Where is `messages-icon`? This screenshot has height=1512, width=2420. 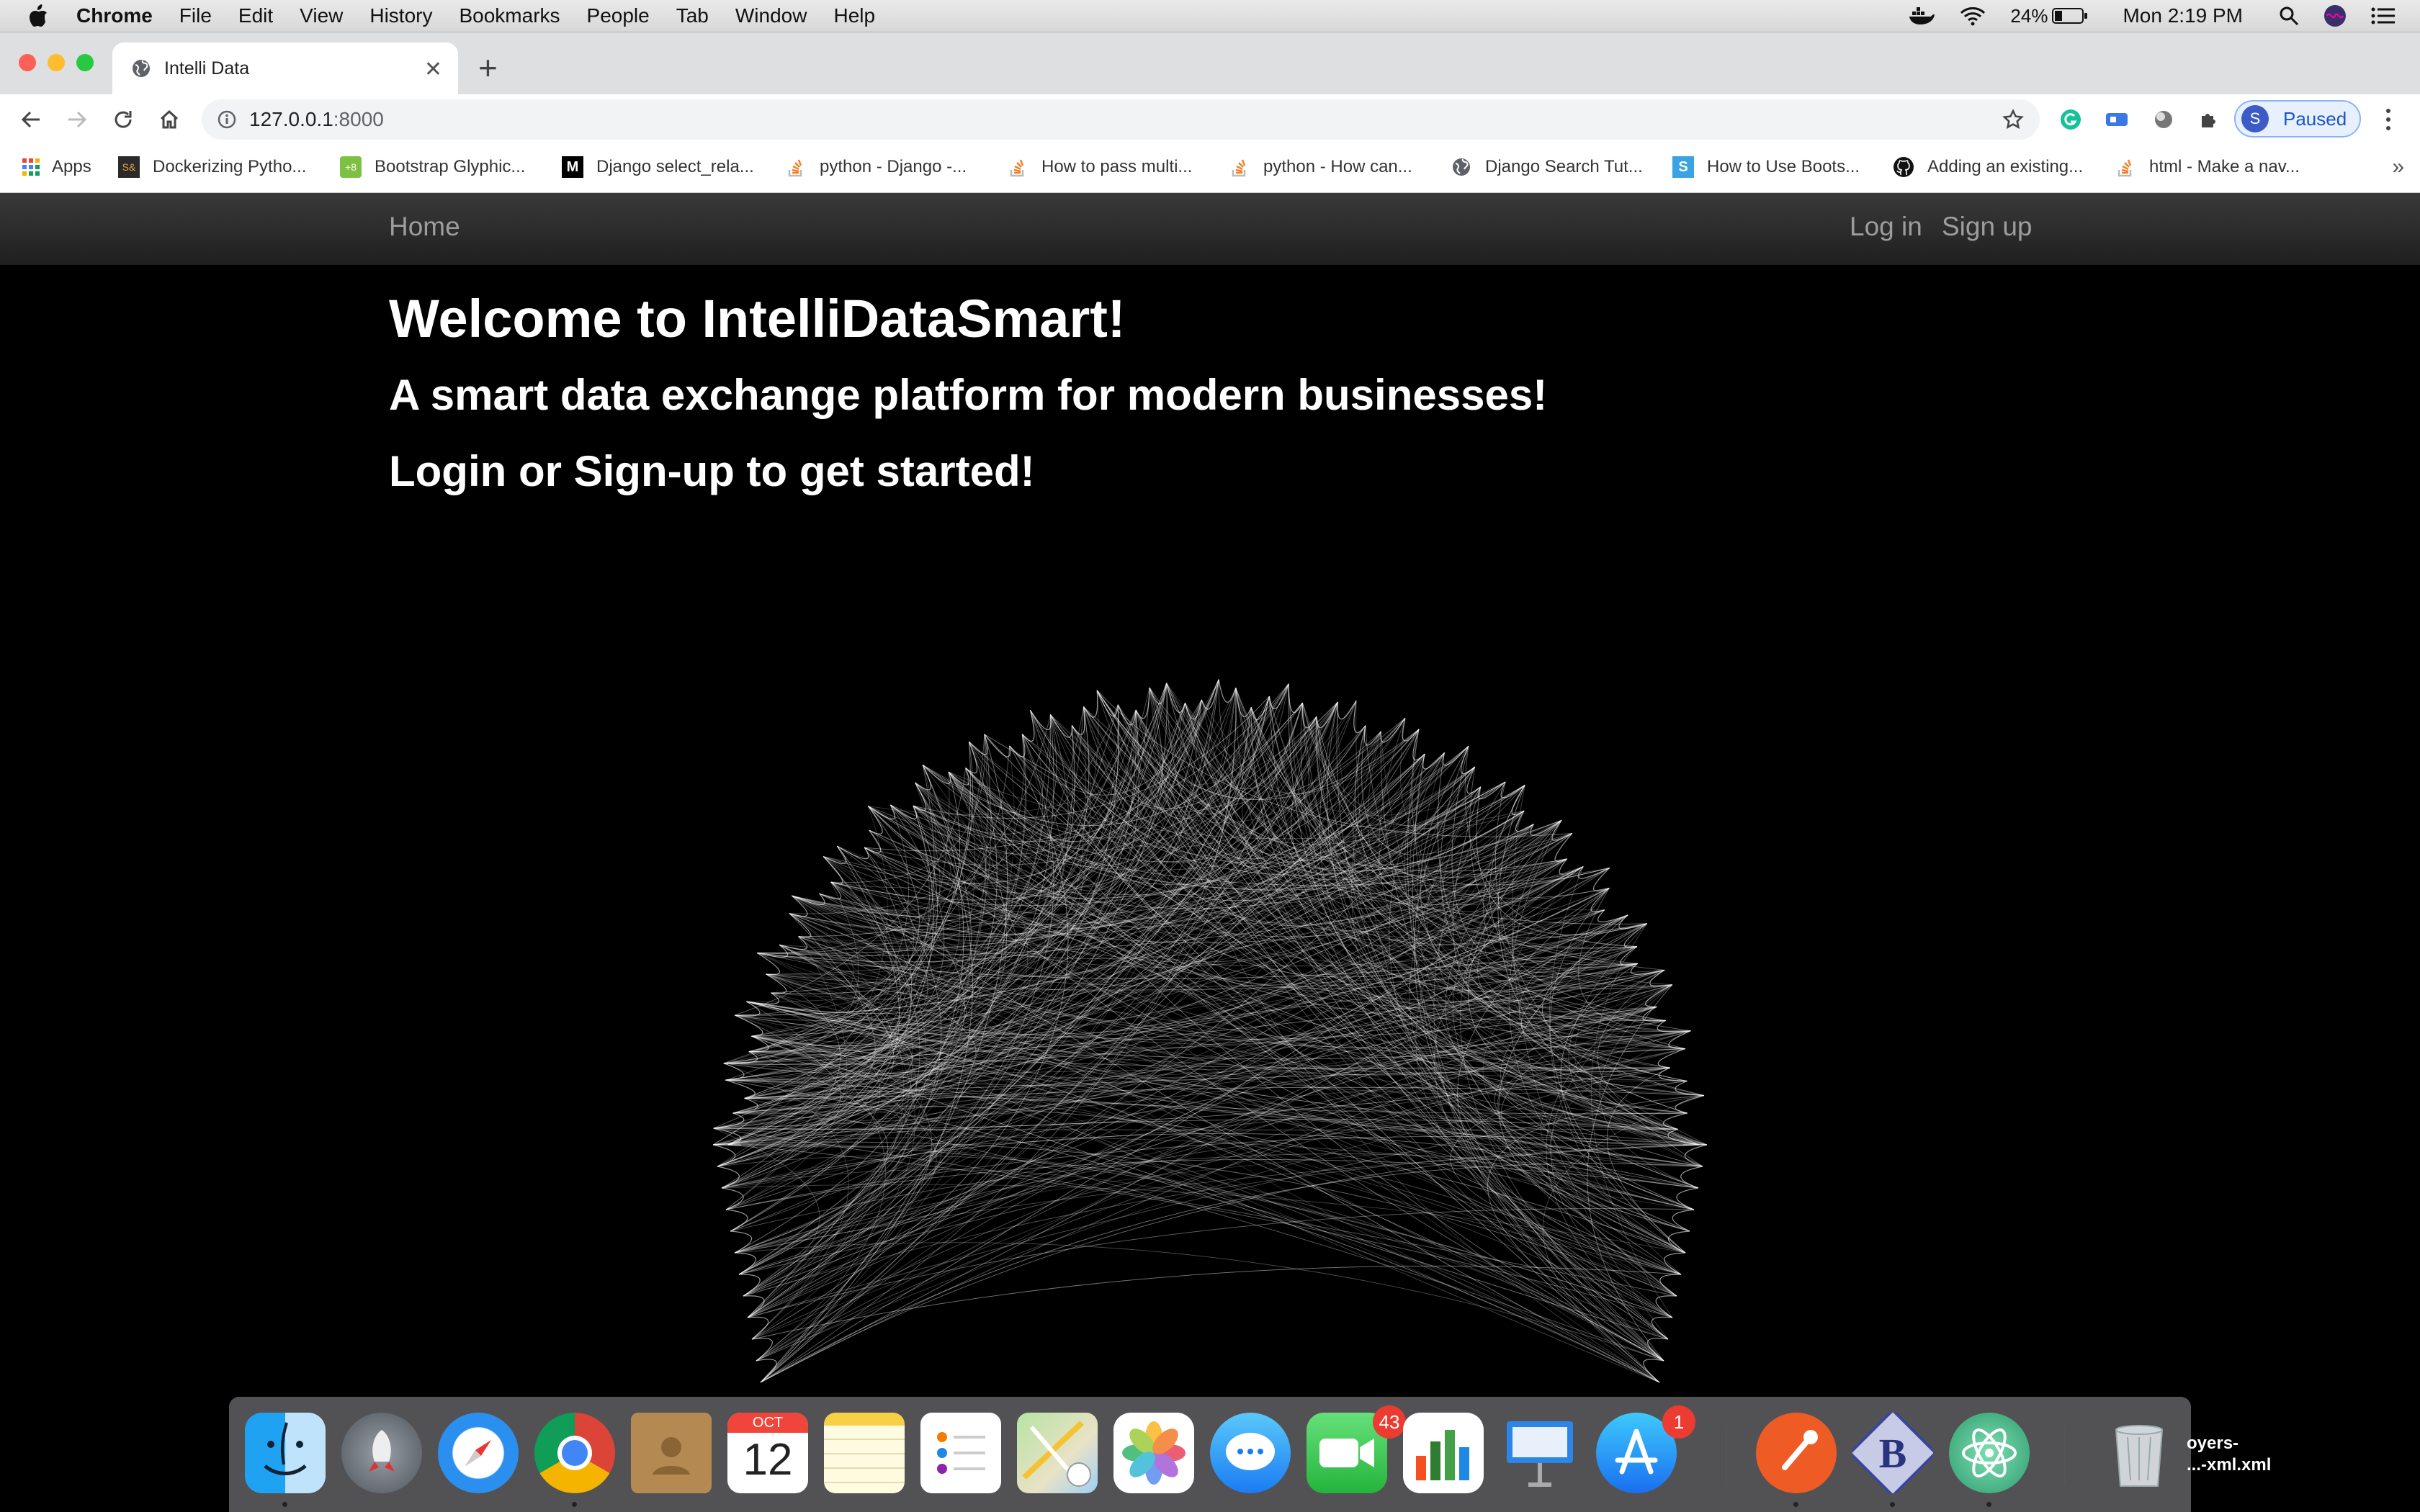 messages-icon is located at coordinates (1250, 1453).